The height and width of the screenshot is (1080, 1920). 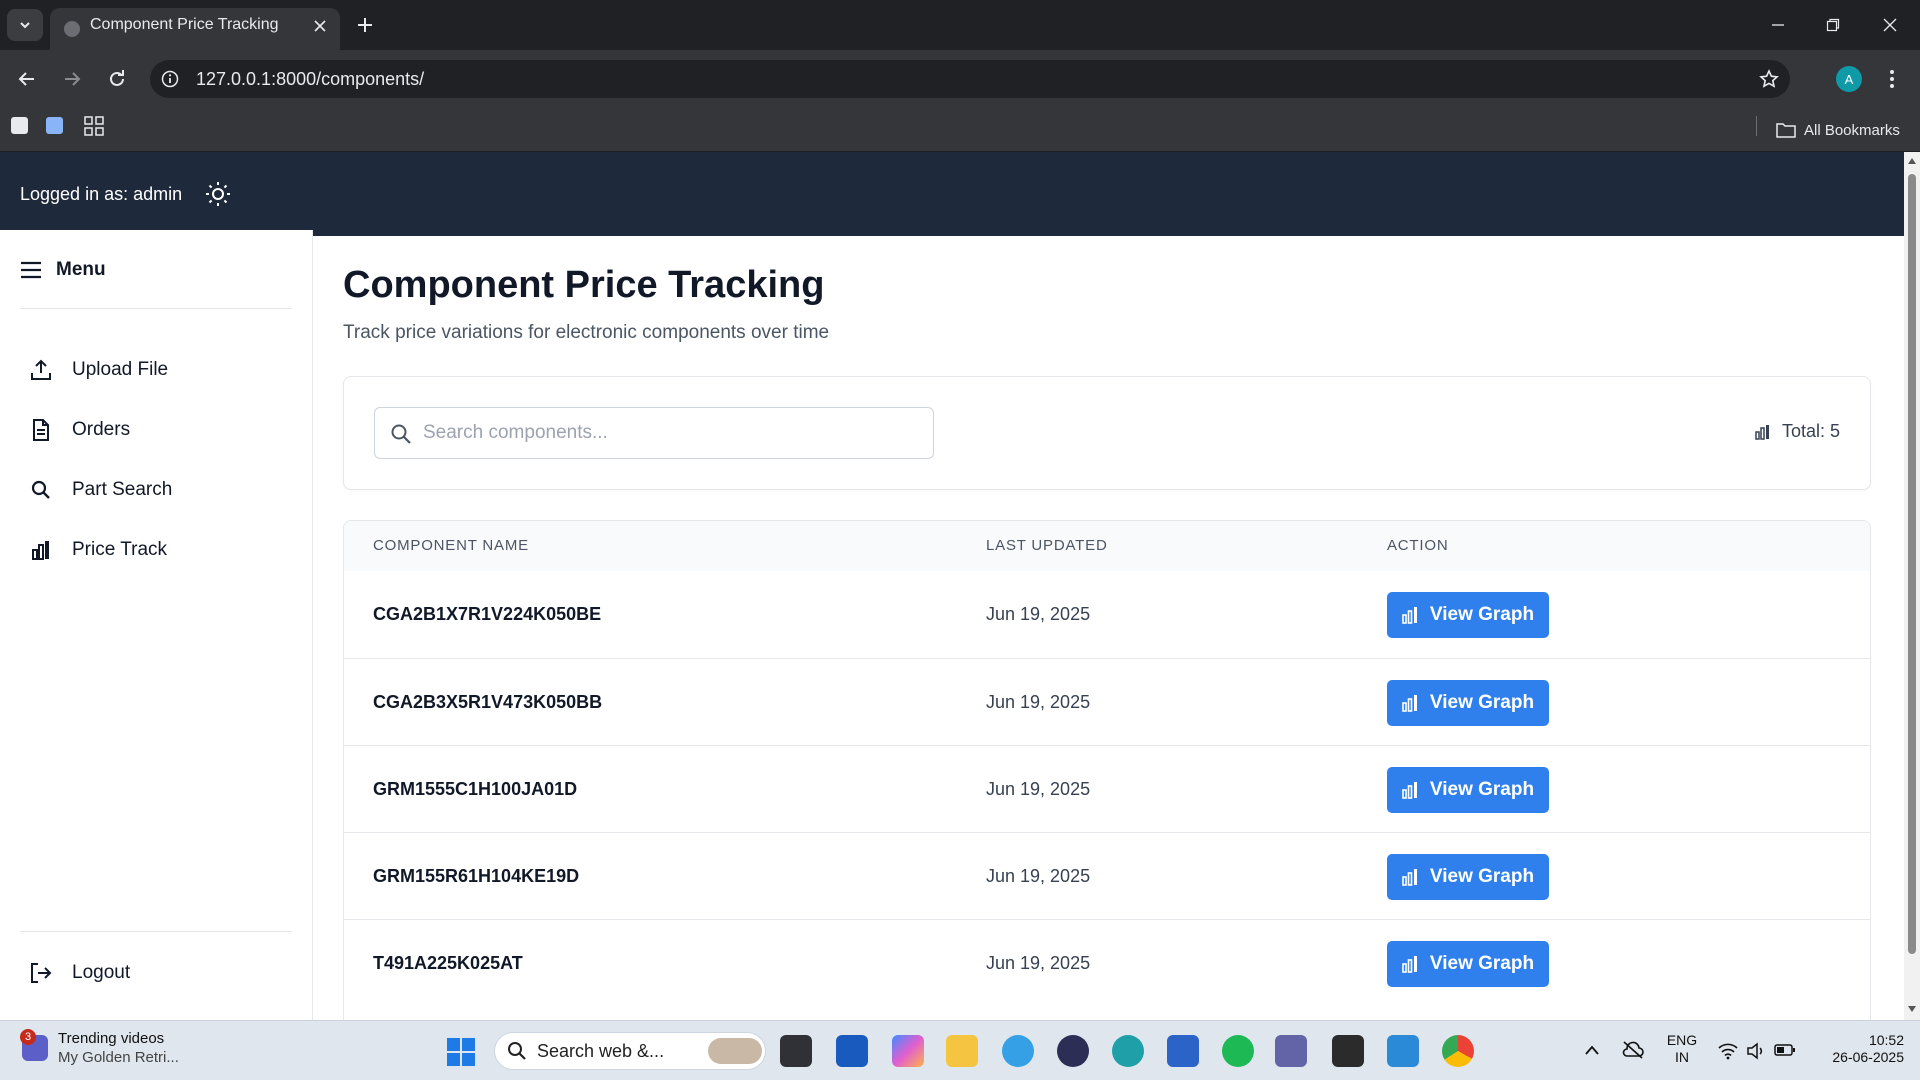 I want to click on forward-button, so click(x=72, y=79).